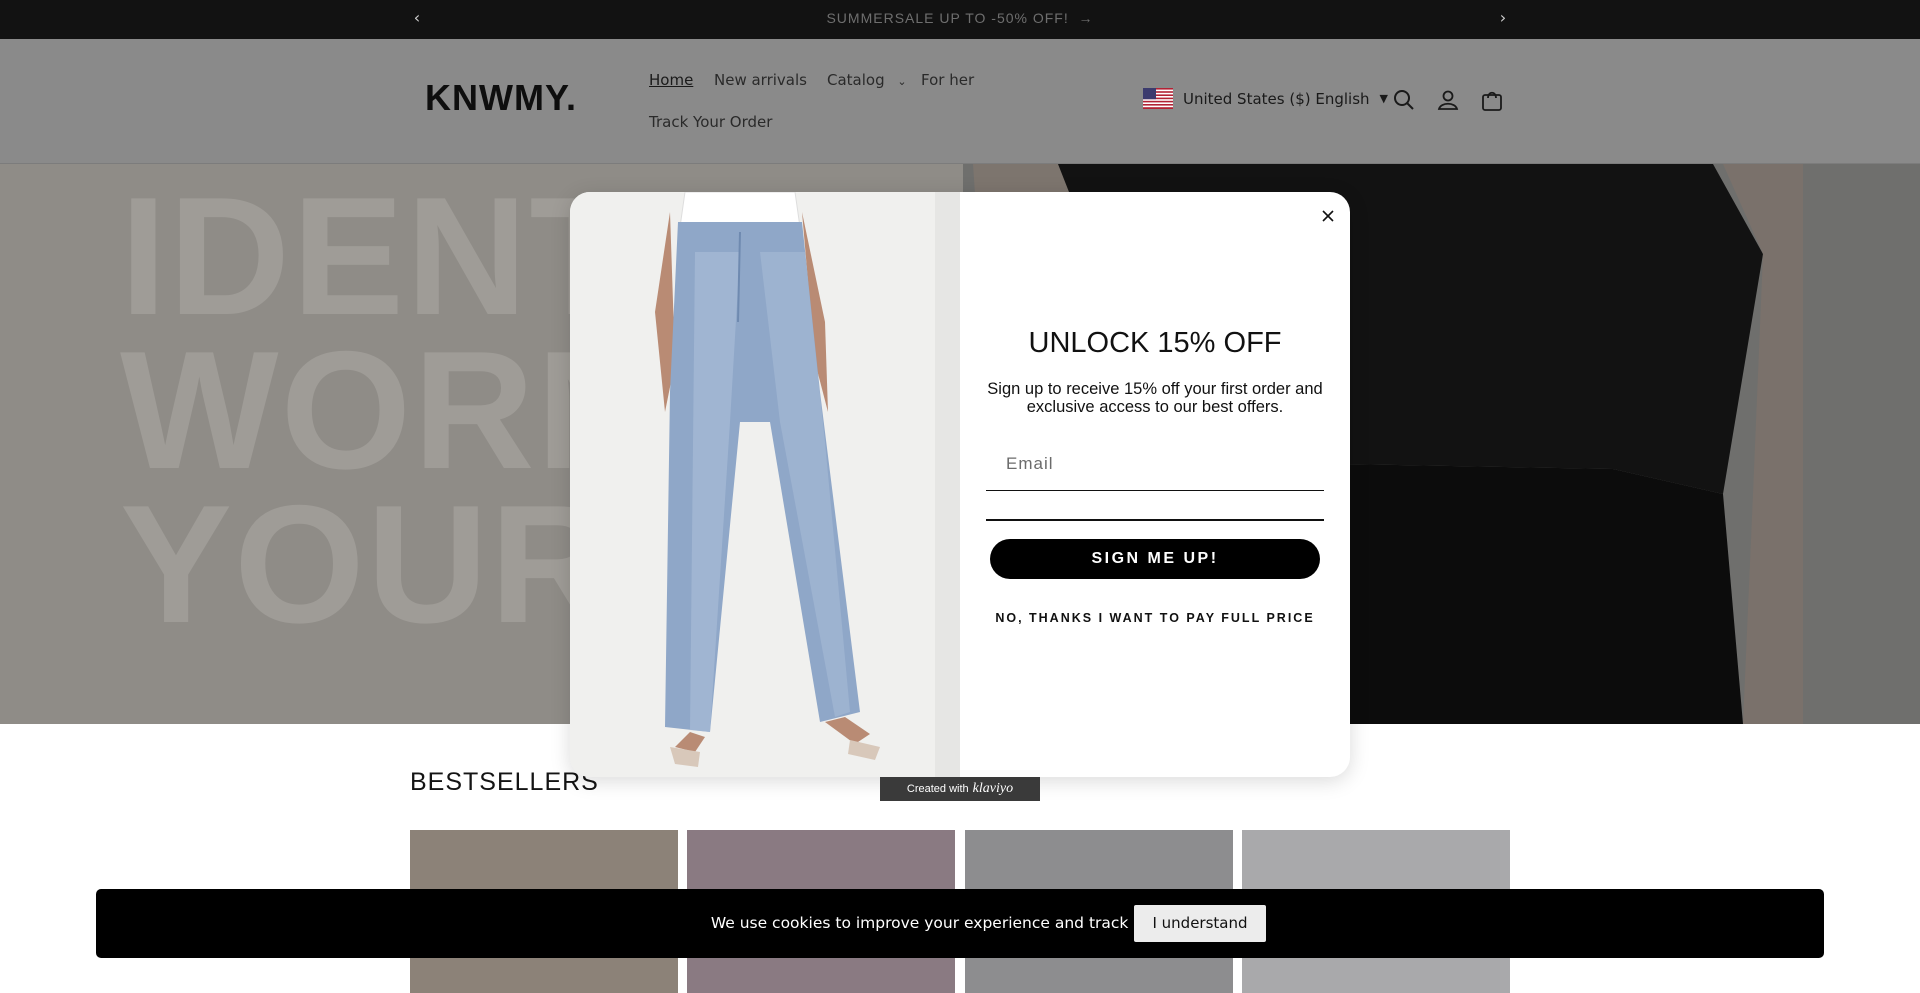 This screenshot has height=993, width=1920. I want to click on country-selector: United States ($) English ▼, so click(1265, 98).